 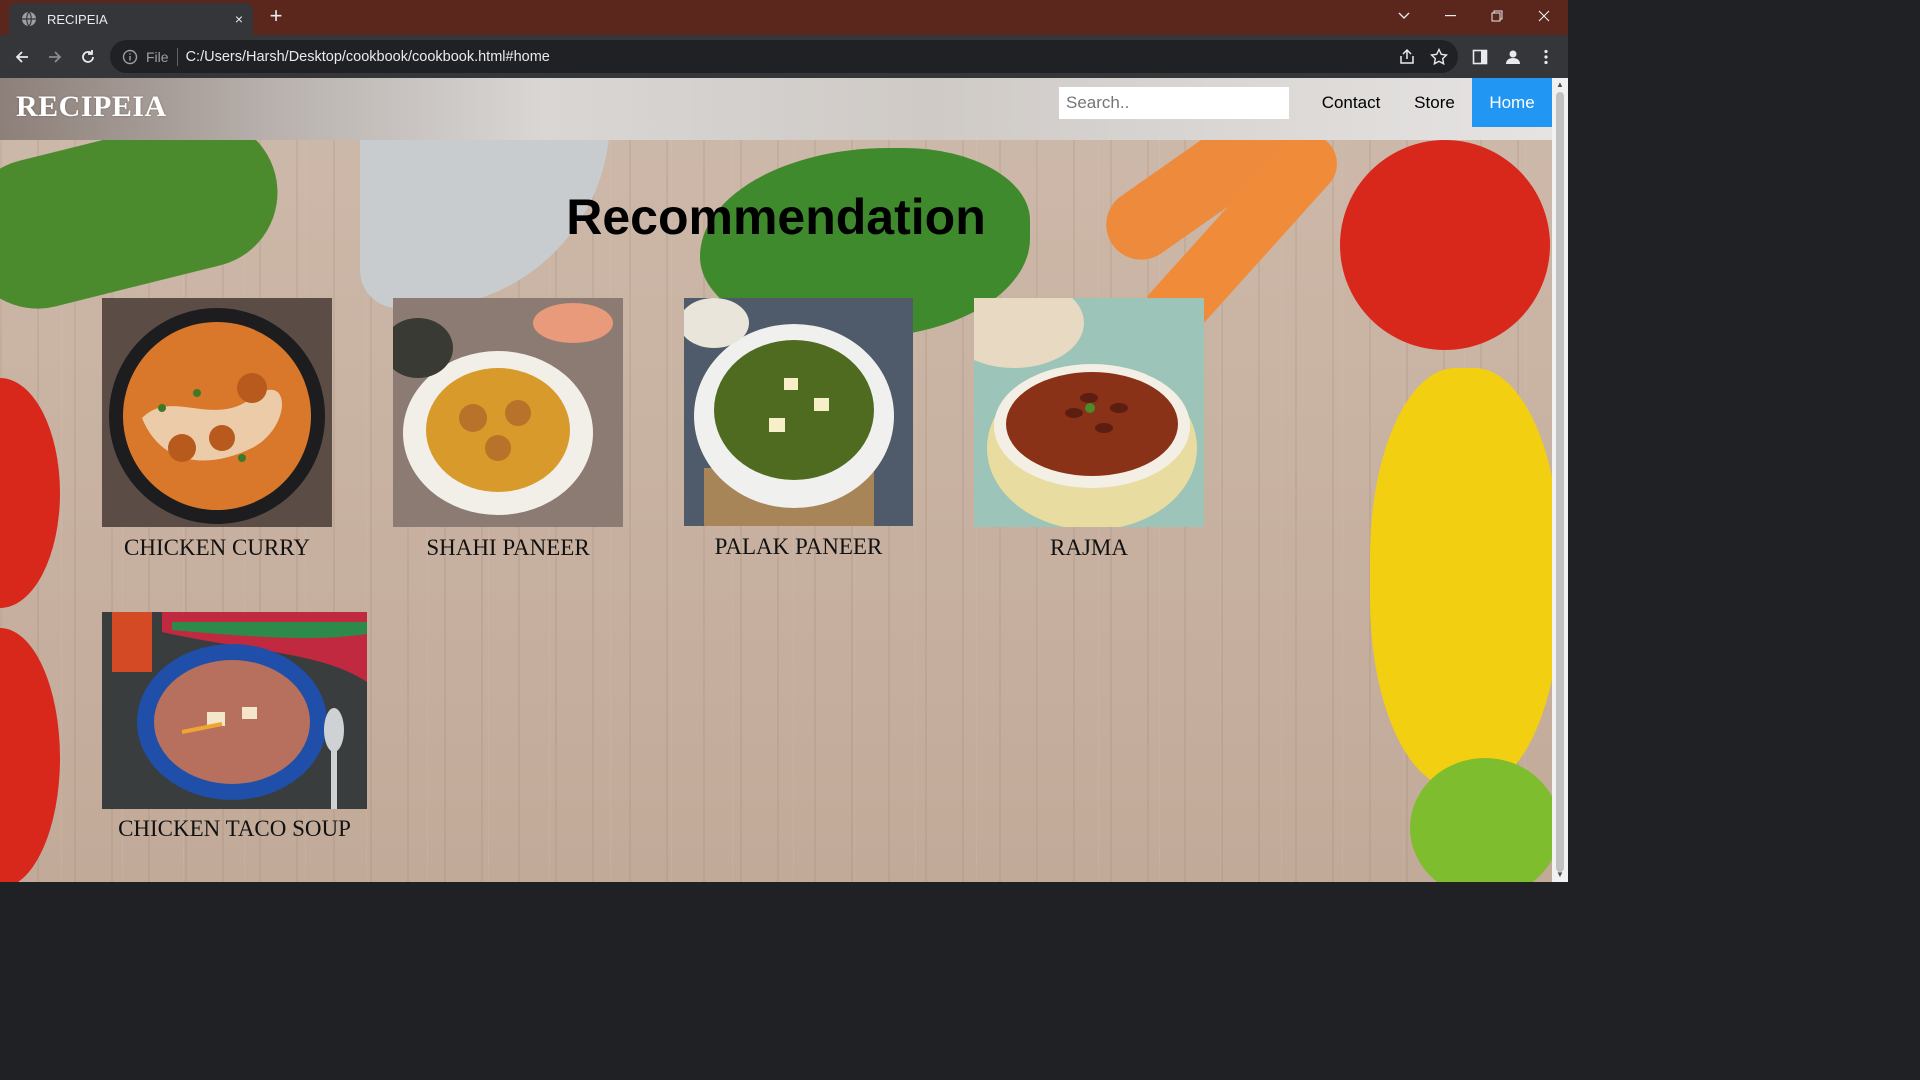 What do you see at coordinates (1439, 57) in the screenshot?
I see `bookmark-star-icon` at bounding box center [1439, 57].